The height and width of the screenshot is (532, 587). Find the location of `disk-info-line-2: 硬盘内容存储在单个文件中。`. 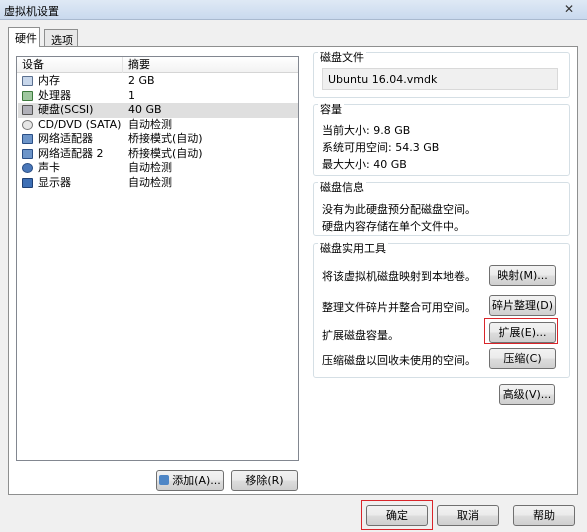

disk-info-line-2: 硬盘内容存储在单个文件中。 is located at coordinates (393, 226).